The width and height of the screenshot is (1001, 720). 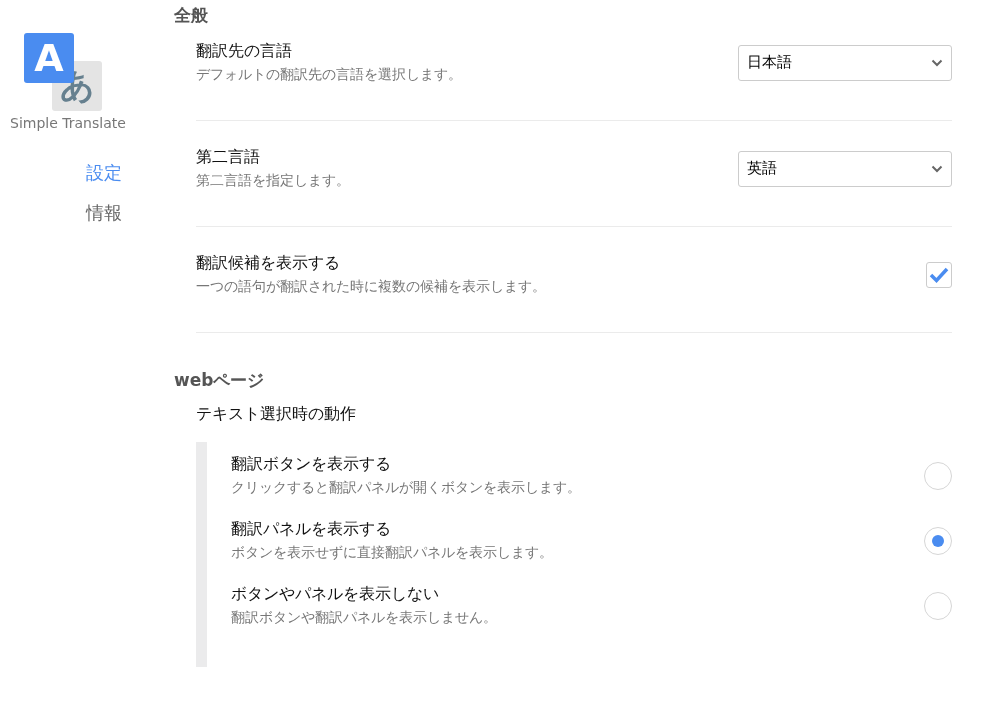 What do you see at coordinates (364, 618) in the screenshot?
I see `option-description: 翻訳ボタンや翻訳パネルを表示しません。` at bounding box center [364, 618].